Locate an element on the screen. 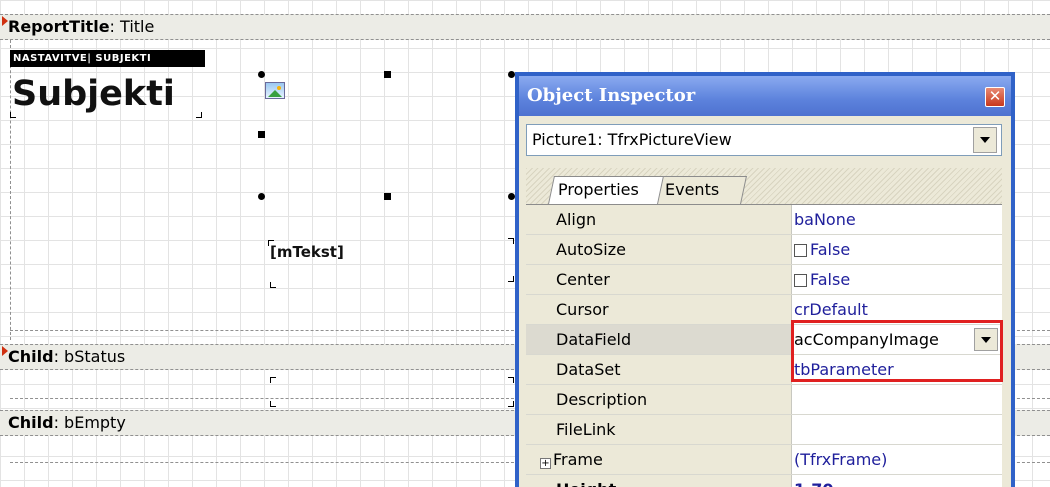 This screenshot has height=487, width=1050. property-name: Height is located at coordinates (659, 481).